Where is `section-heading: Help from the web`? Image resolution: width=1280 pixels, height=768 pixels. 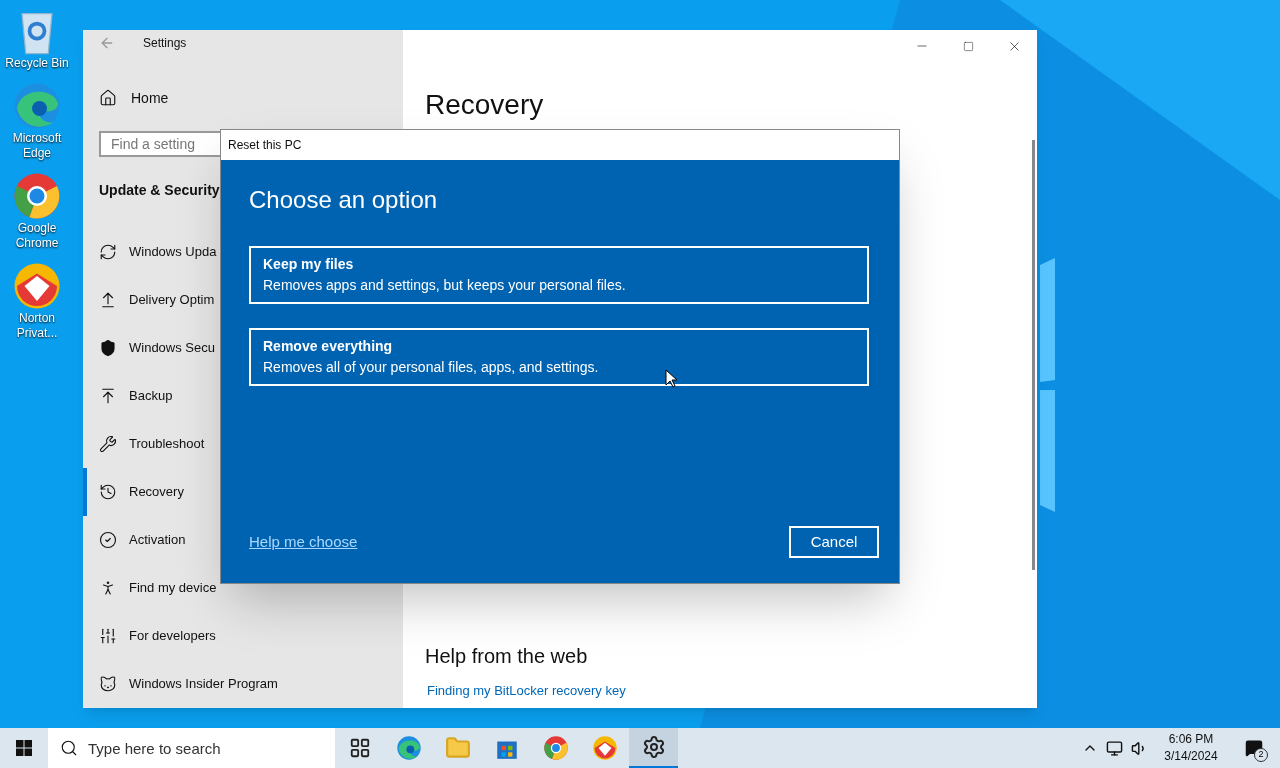 section-heading: Help from the web is located at coordinates (506, 656).